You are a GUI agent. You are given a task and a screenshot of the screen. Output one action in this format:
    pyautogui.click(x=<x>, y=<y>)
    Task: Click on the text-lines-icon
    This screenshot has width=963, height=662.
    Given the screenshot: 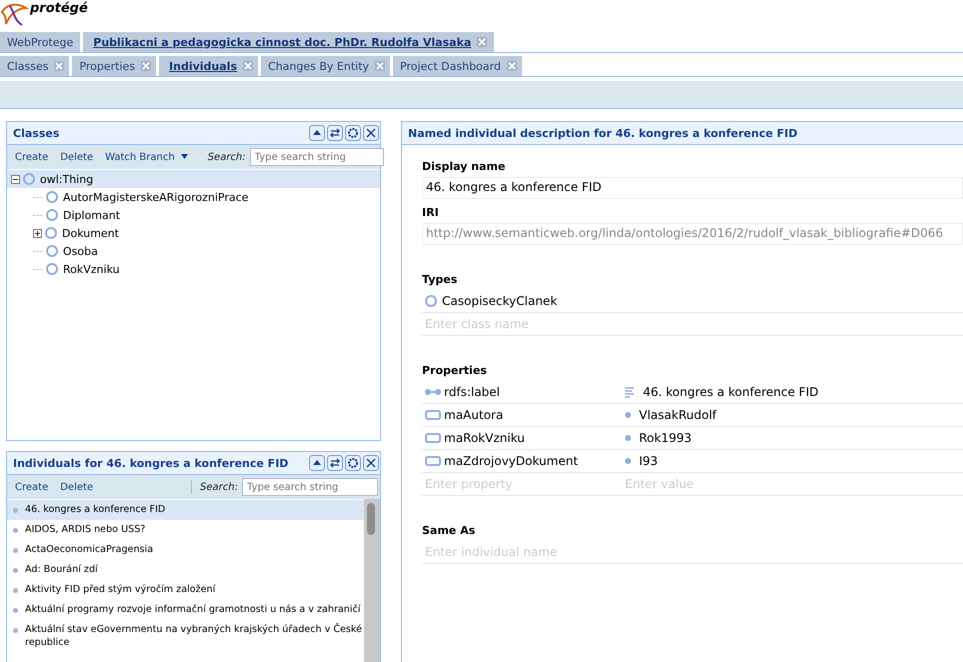 What is the action you would take?
    pyautogui.click(x=630, y=392)
    